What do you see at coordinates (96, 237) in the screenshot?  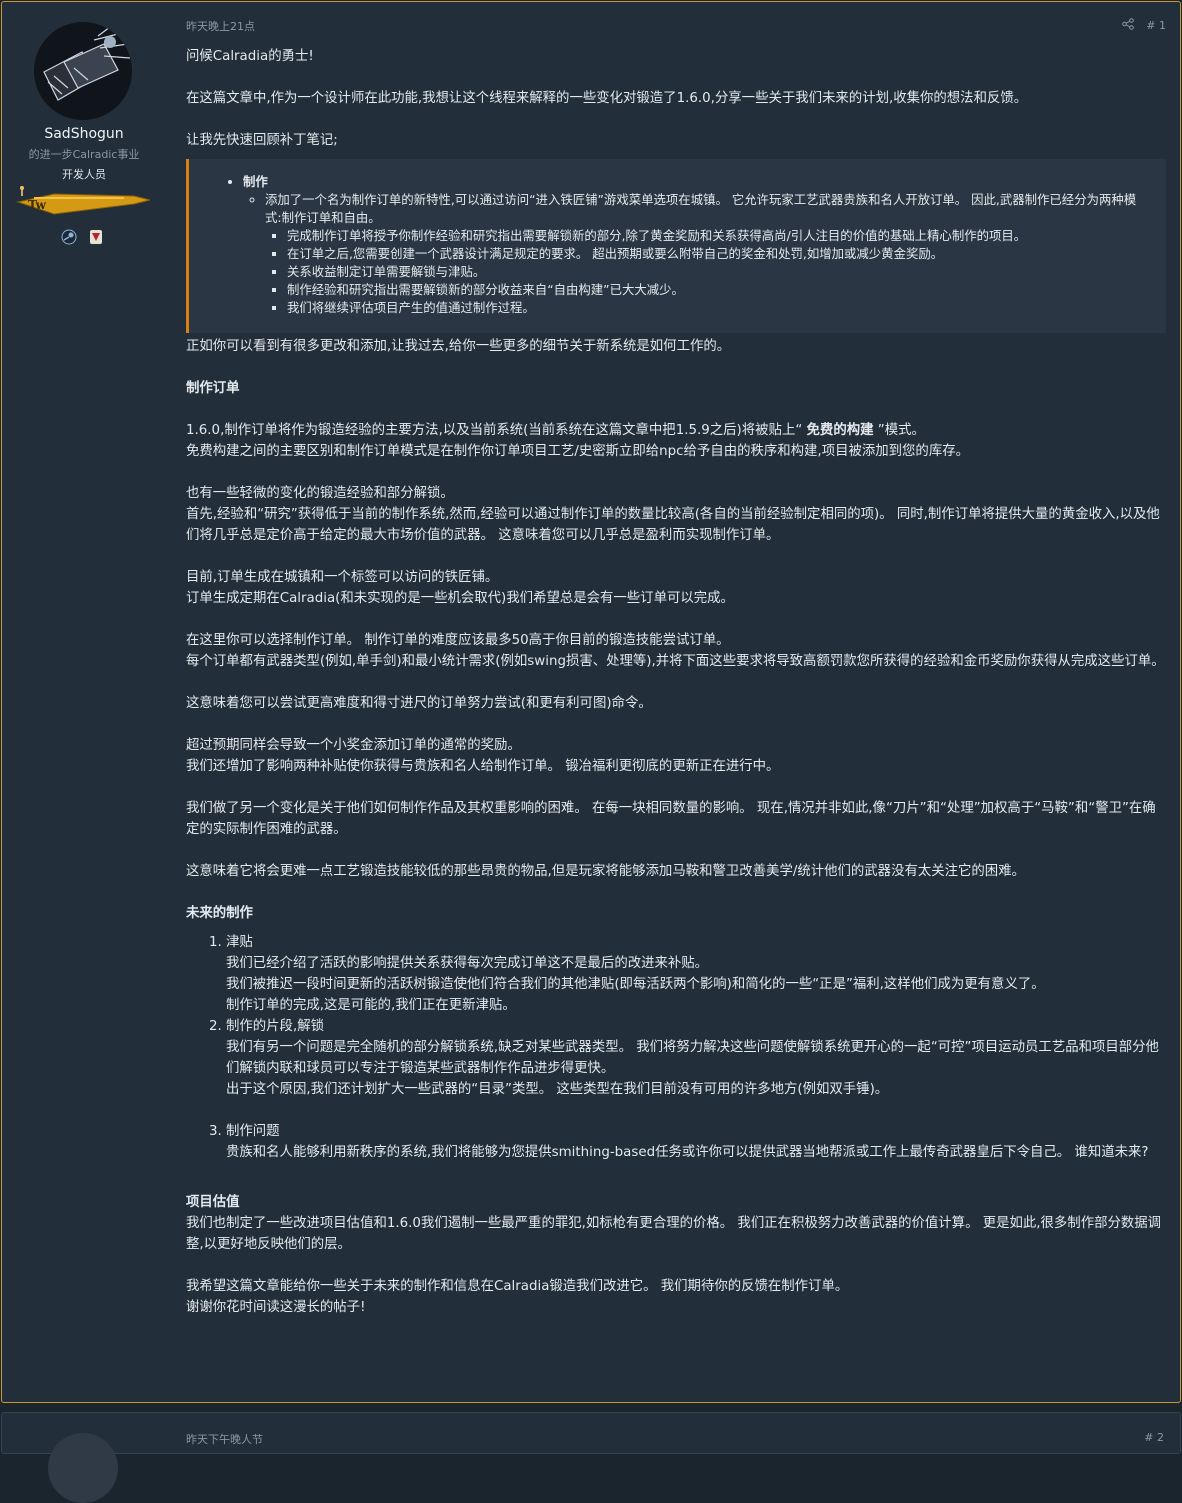 I see `taleworlds-icon` at bounding box center [96, 237].